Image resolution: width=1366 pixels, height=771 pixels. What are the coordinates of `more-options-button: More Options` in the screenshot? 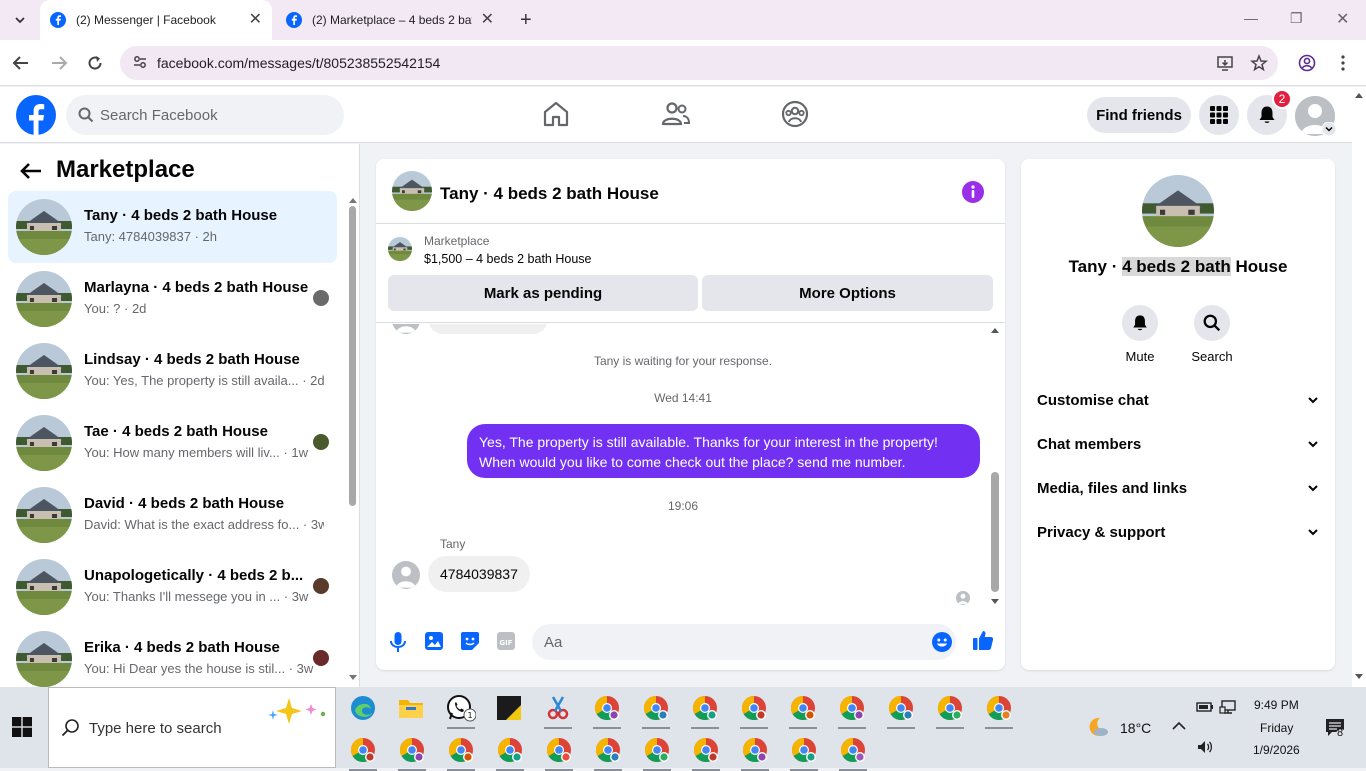 It's located at (847, 293).